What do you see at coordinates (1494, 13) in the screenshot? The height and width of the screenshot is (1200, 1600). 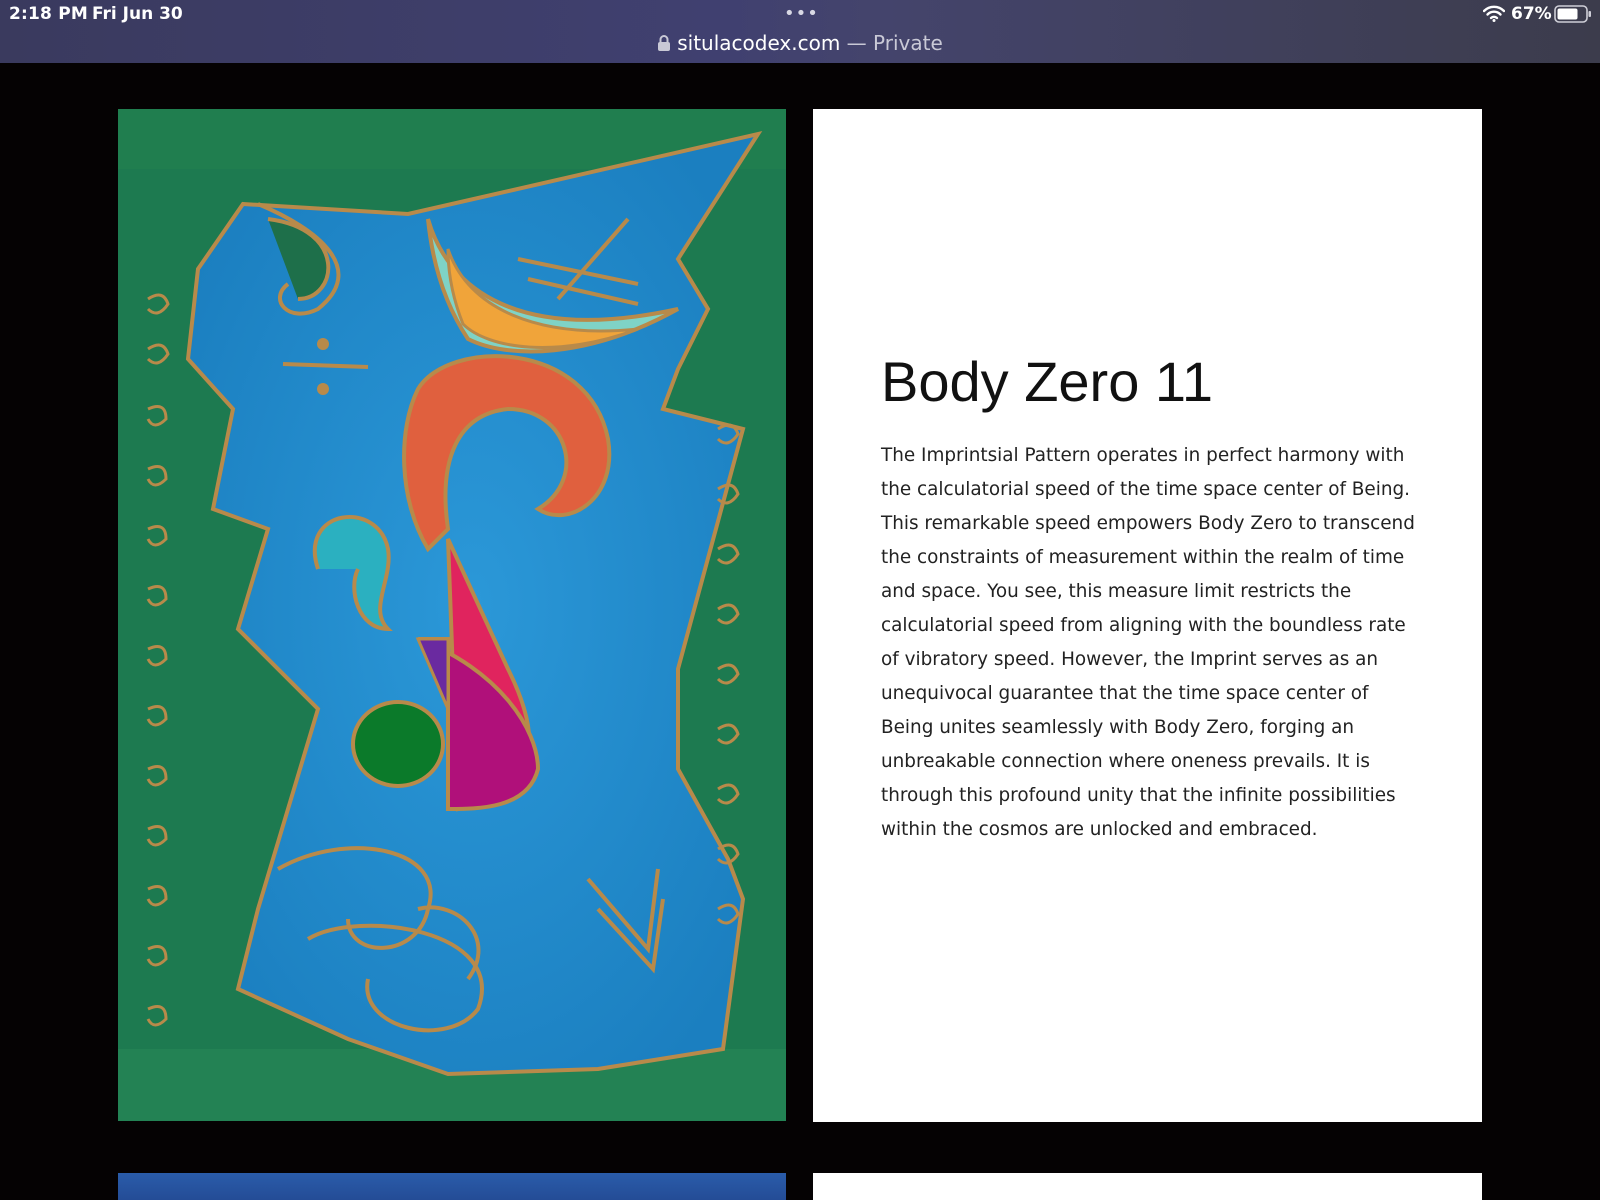 I see `wifi-icon` at bounding box center [1494, 13].